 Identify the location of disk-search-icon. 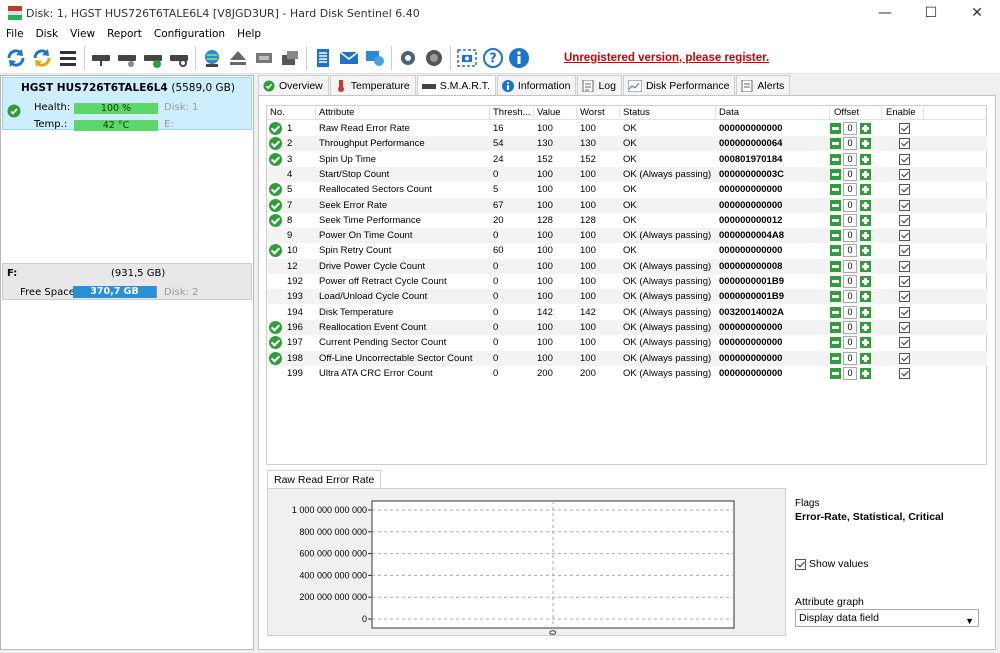
(179, 58).